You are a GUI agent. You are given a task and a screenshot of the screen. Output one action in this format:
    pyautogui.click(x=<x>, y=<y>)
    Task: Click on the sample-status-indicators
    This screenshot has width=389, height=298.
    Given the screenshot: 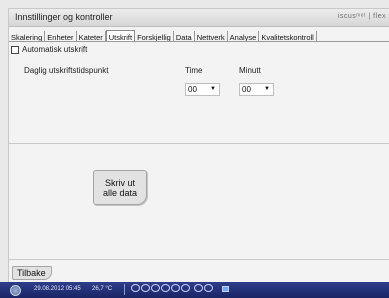 What is the action you would take?
    pyautogui.click(x=172, y=288)
    